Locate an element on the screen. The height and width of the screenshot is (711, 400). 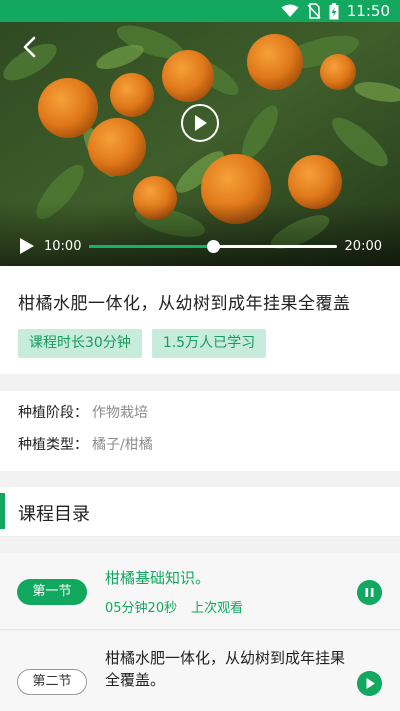
planting-stage-label: 种植阶段： is located at coordinates (53, 413).